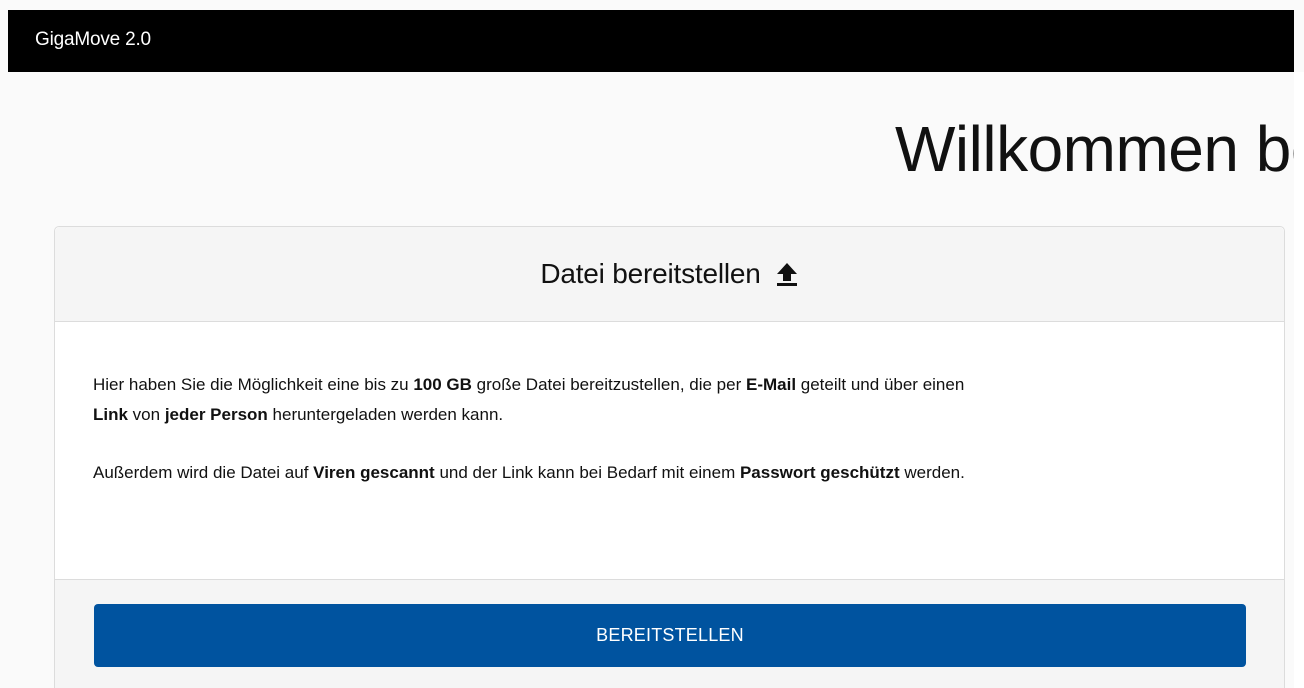 This screenshot has height=688, width=1304. Describe the element at coordinates (608, 384) in the screenshot. I see `text-segment: große Datei bereitzustellen, die per` at that location.